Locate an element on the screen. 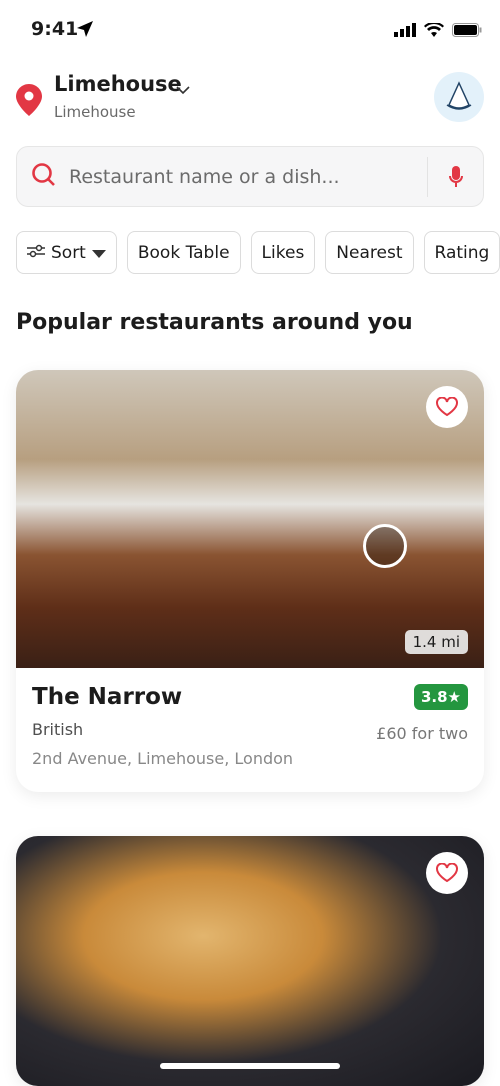  restaurant-name: The Narrow is located at coordinates (250, 697).